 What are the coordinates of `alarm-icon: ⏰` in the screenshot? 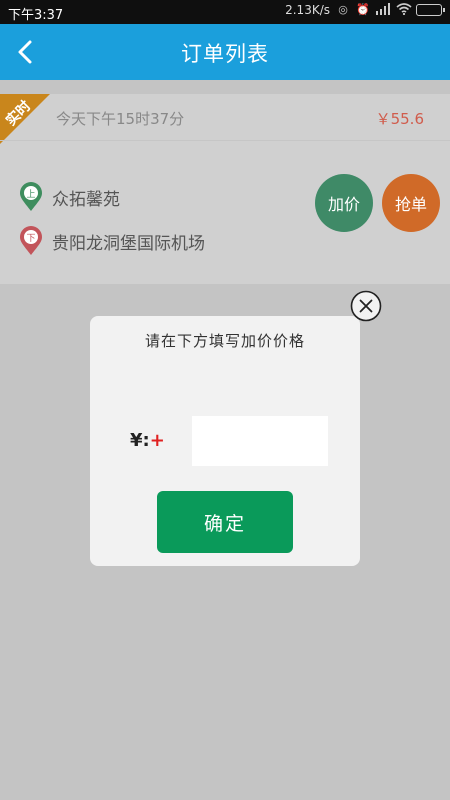 It's located at (363, 9).